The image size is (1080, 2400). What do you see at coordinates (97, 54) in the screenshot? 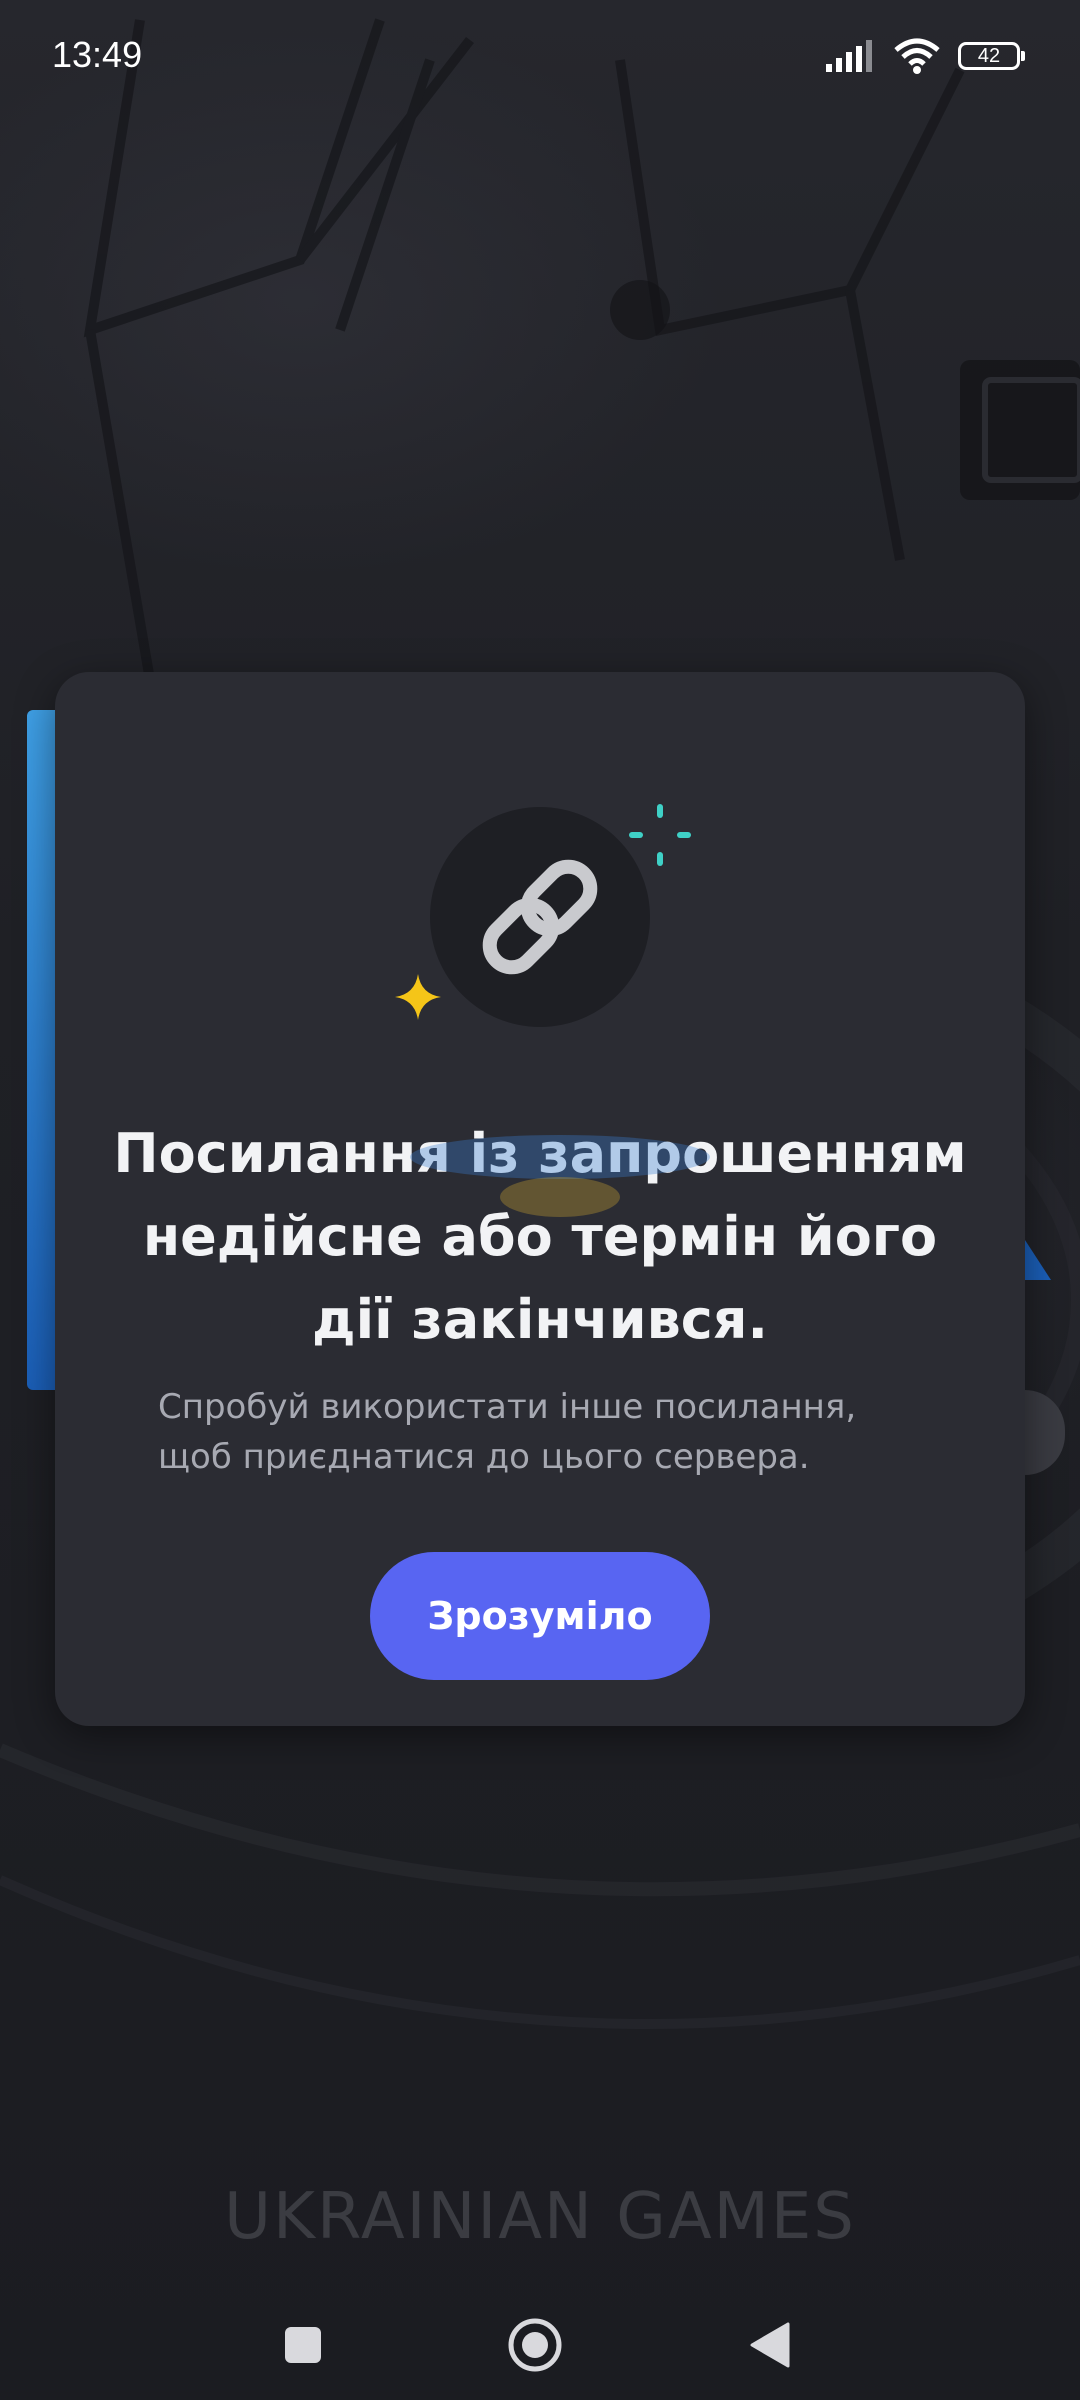
I see `status-time: 13:49` at bounding box center [97, 54].